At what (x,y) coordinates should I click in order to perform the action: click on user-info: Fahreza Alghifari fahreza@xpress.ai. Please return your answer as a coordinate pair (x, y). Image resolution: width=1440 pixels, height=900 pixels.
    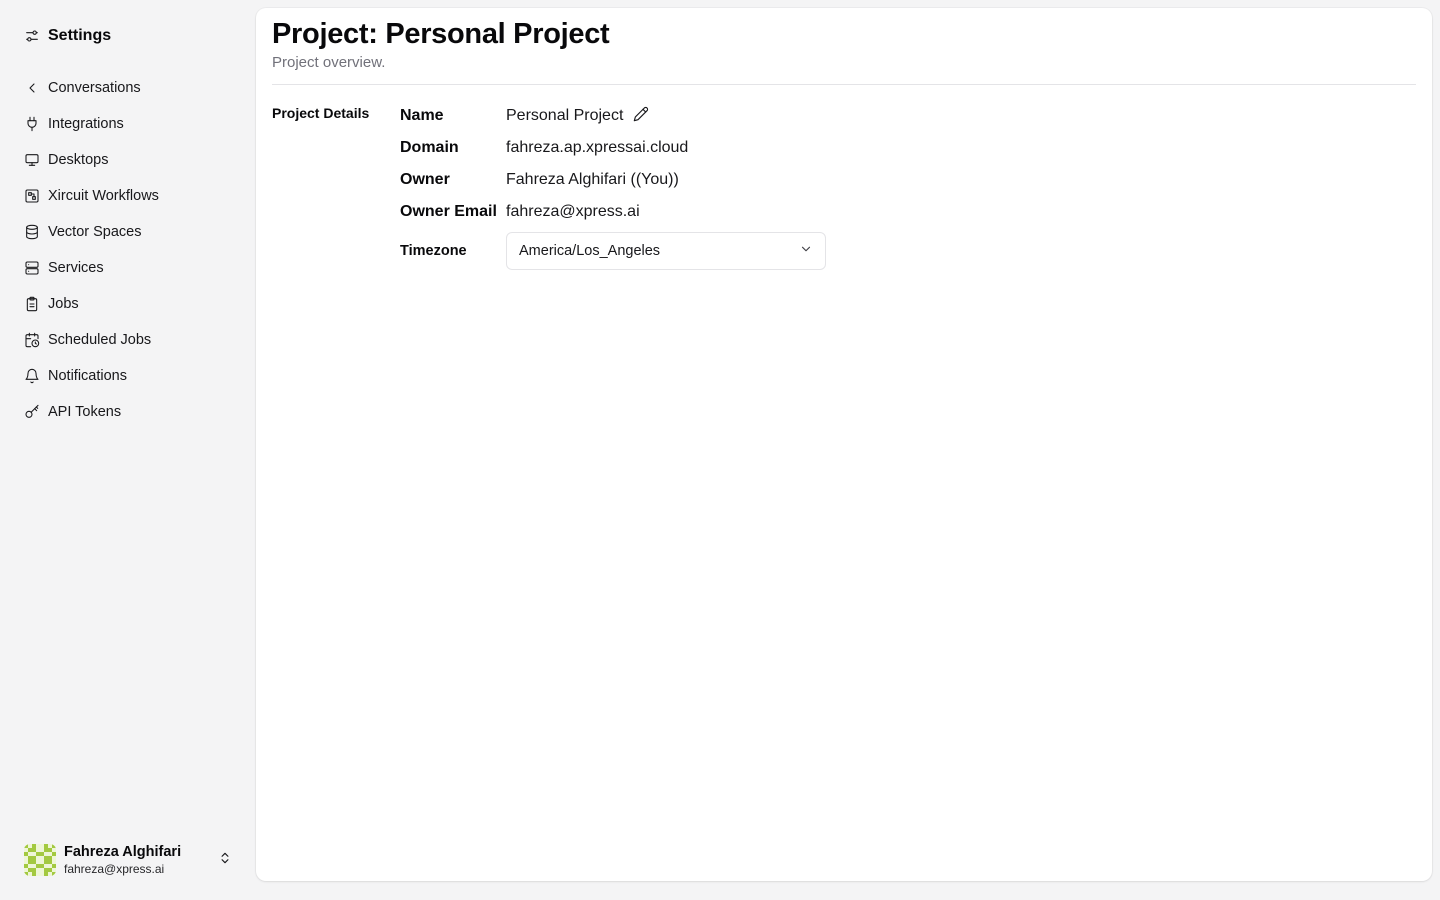
    Looking at the image, I should click on (137, 860).